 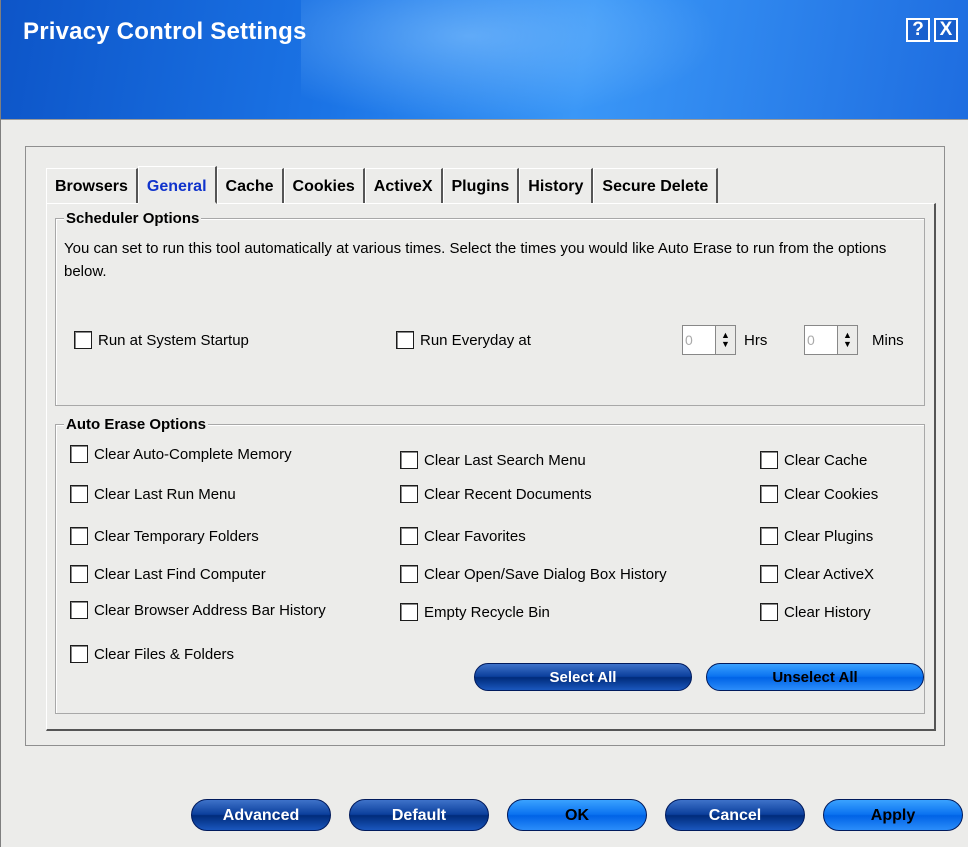 What do you see at coordinates (583, 677) in the screenshot?
I see `select-all-button: Select All` at bounding box center [583, 677].